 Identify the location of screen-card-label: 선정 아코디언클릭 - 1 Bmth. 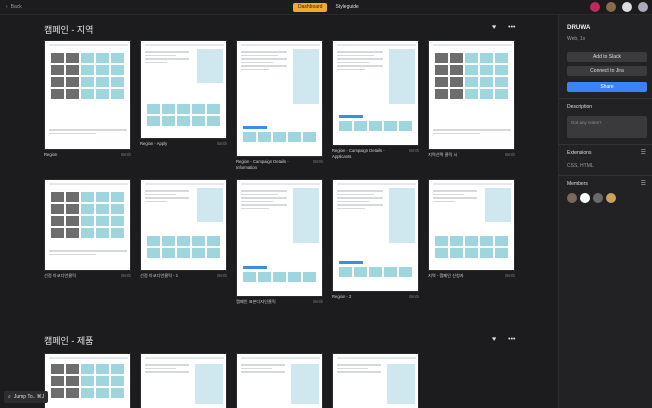
(183, 276).